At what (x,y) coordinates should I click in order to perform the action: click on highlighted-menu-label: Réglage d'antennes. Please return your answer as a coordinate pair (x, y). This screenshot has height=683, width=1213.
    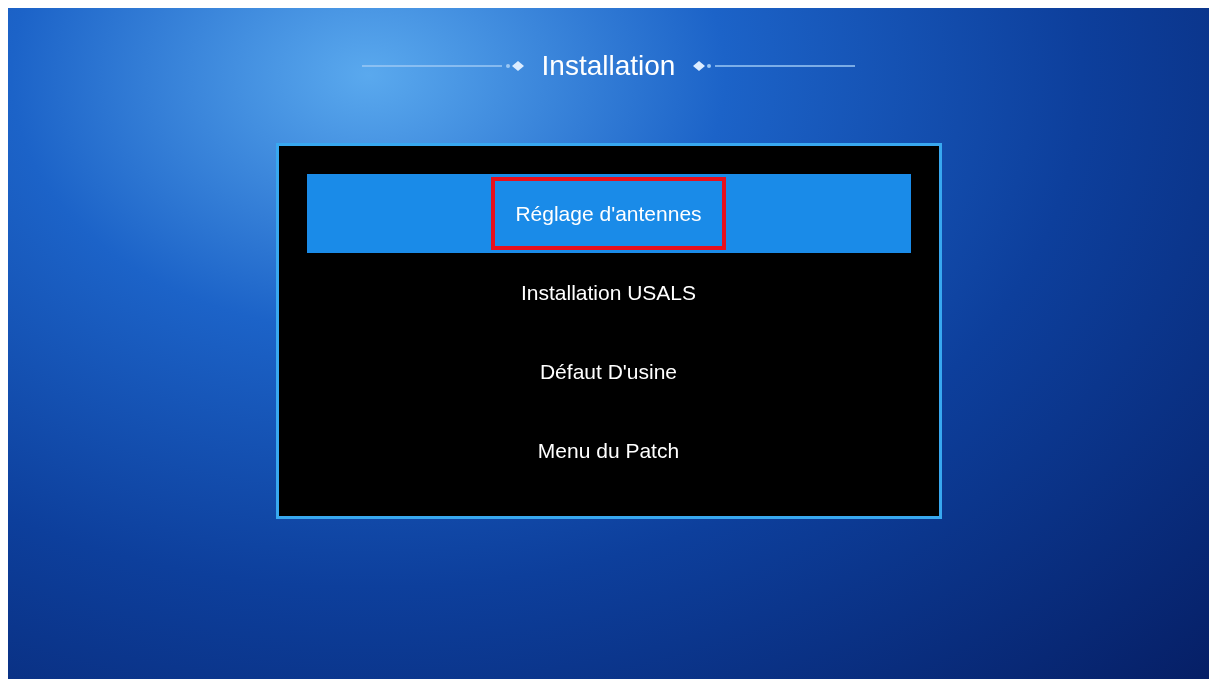
    Looking at the image, I should click on (608, 213).